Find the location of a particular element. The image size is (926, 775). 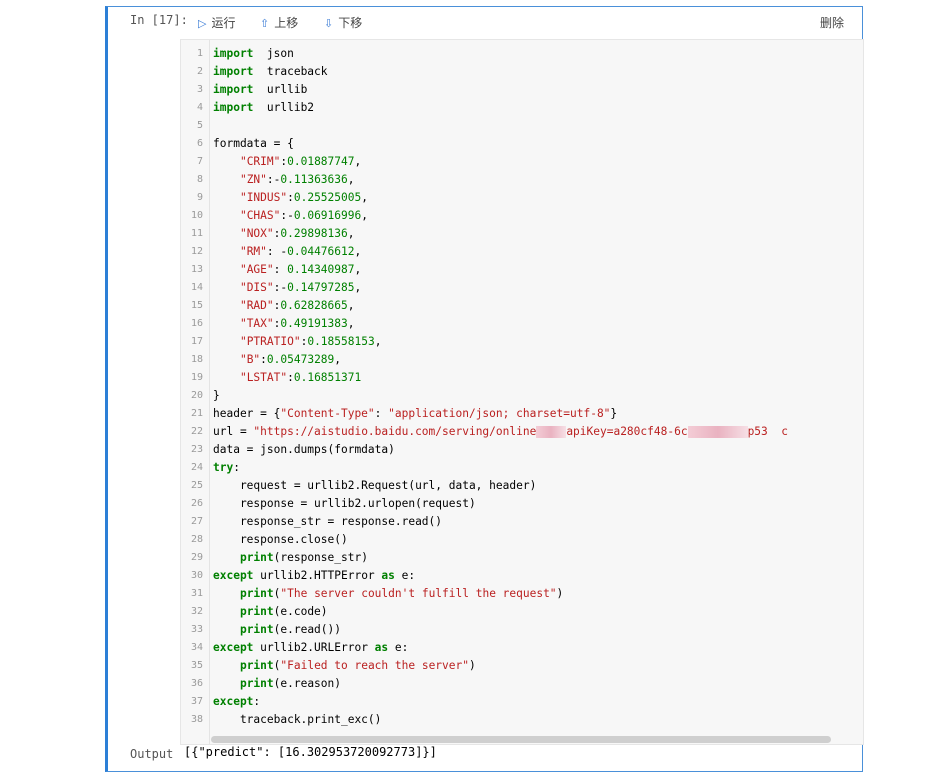

line-number: 20 is located at coordinates (196, 395).